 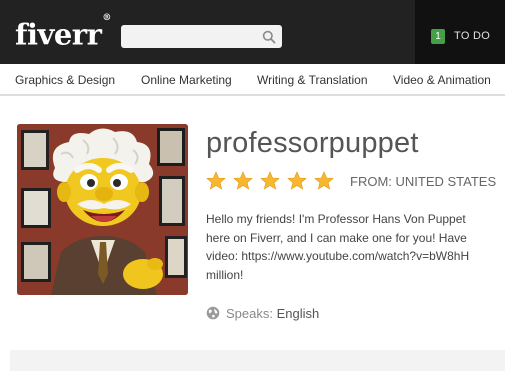 What do you see at coordinates (194, 37) in the screenshot?
I see `search-input` at bounding box center [194, 37].